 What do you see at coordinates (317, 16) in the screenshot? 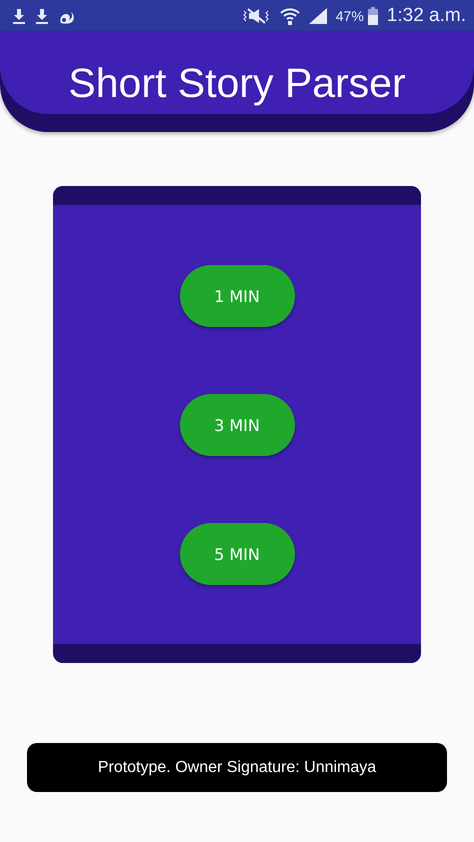
I see `signal-icon` at bounding box center [317, 16].